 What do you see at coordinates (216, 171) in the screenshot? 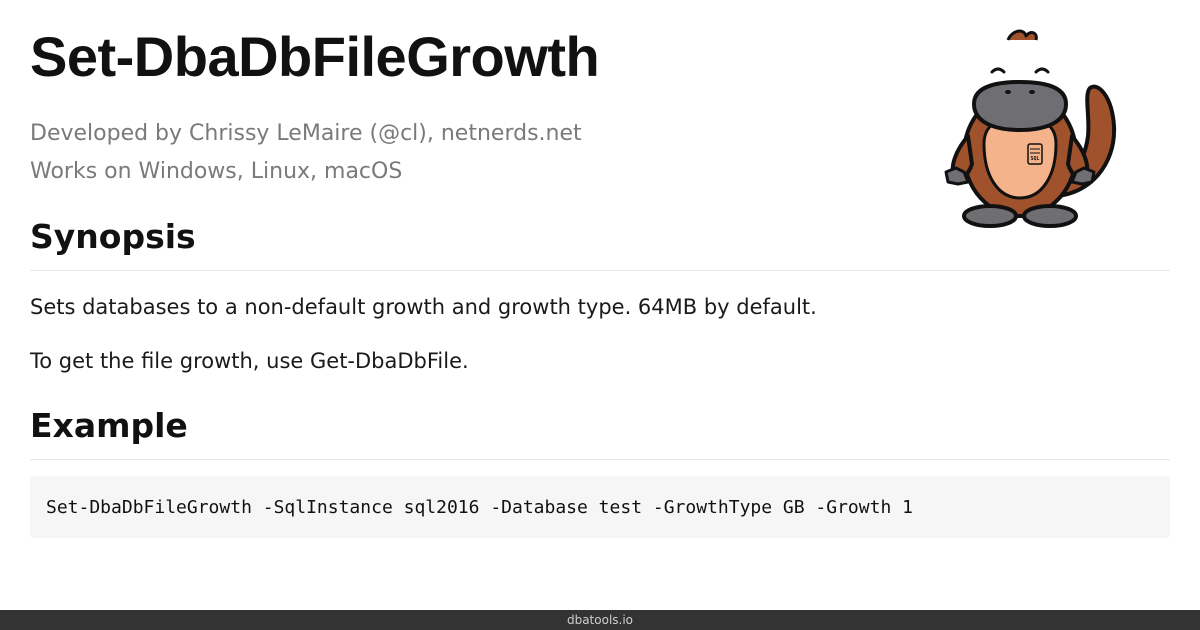
I see `platform-support: Works on Windows, Linux, macOS` at bounding box center [216, 171].